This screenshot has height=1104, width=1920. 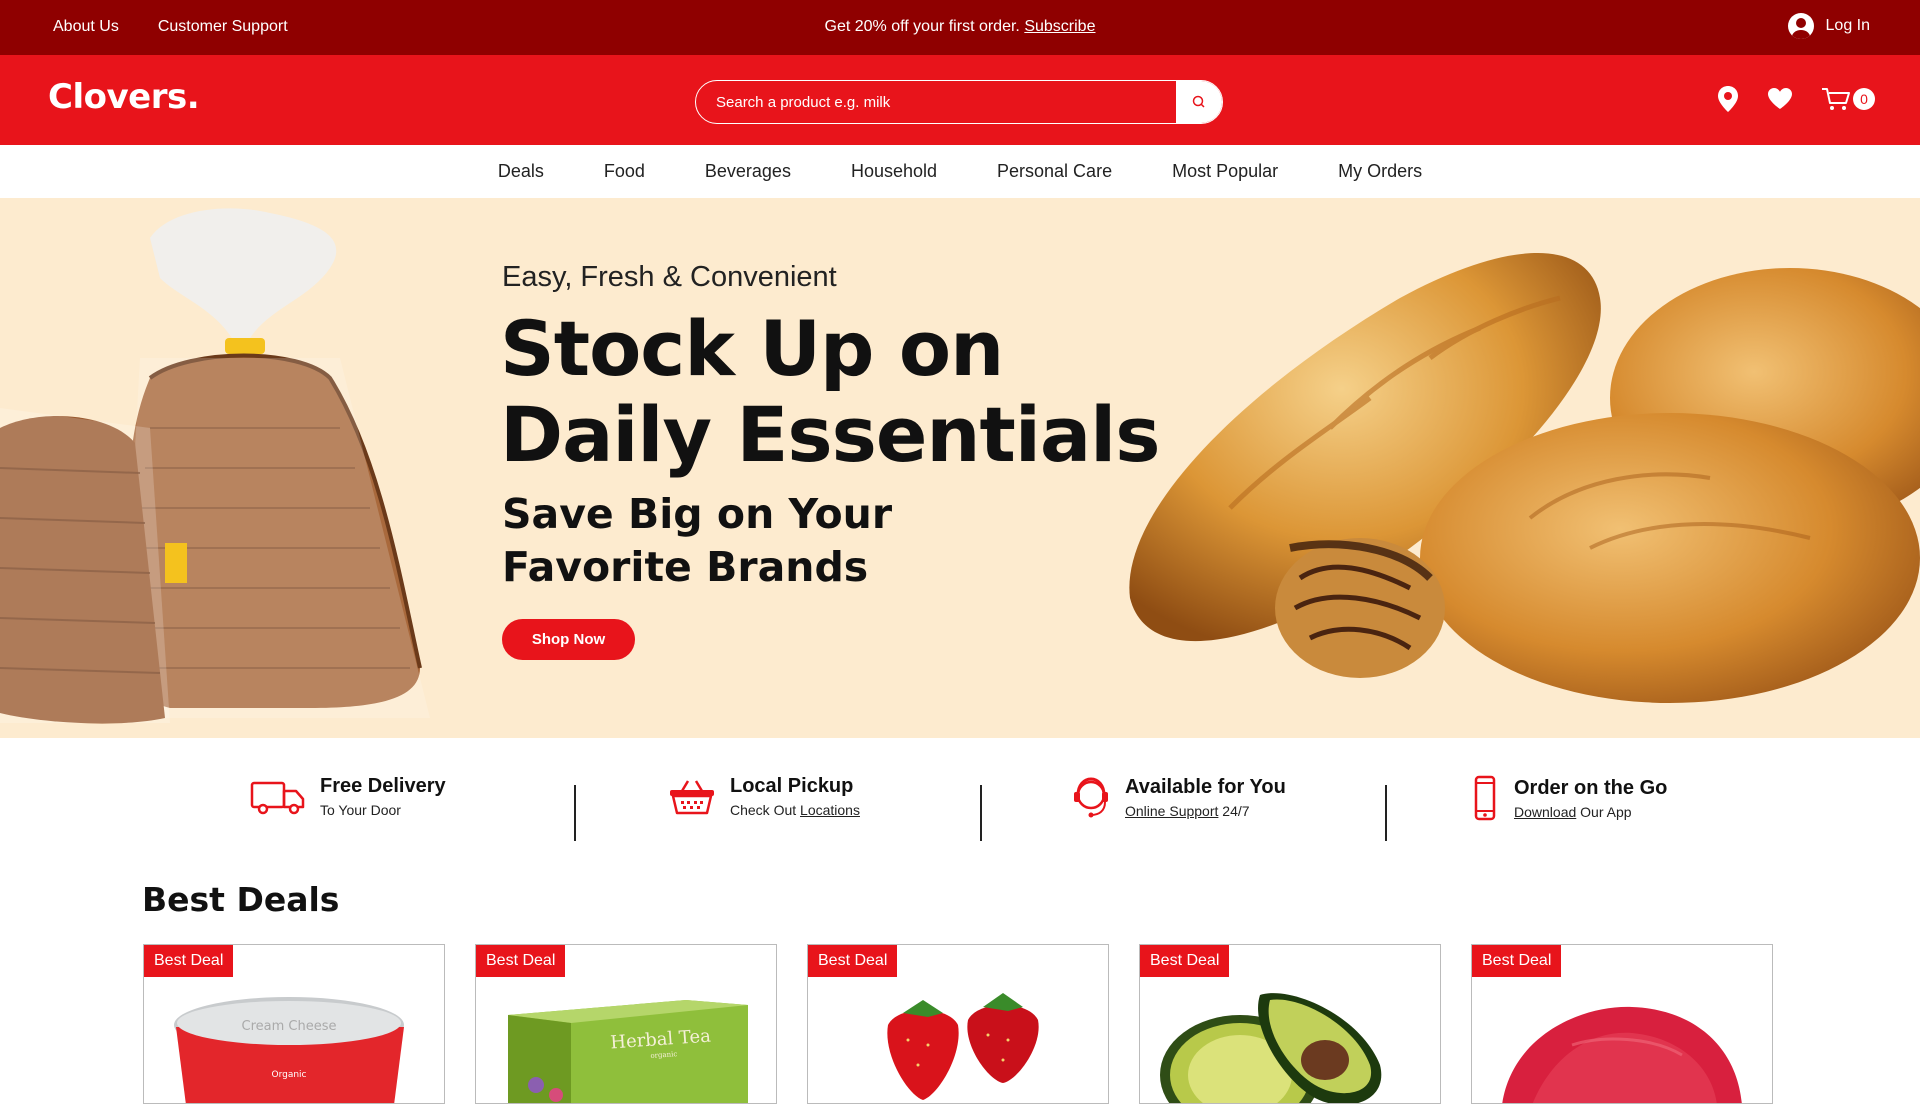 I want to click on promo-banner: Get 20% off your first order. Subscribe, so click(x=960, y=27).